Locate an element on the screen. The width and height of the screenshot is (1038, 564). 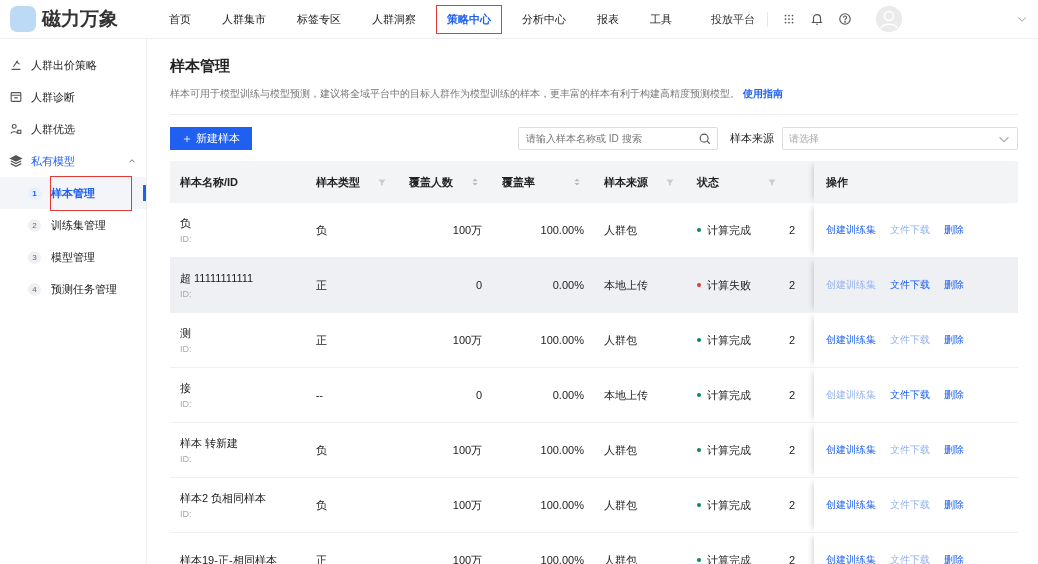
nav-tab: 报表 is located at coordinates (608, 19).